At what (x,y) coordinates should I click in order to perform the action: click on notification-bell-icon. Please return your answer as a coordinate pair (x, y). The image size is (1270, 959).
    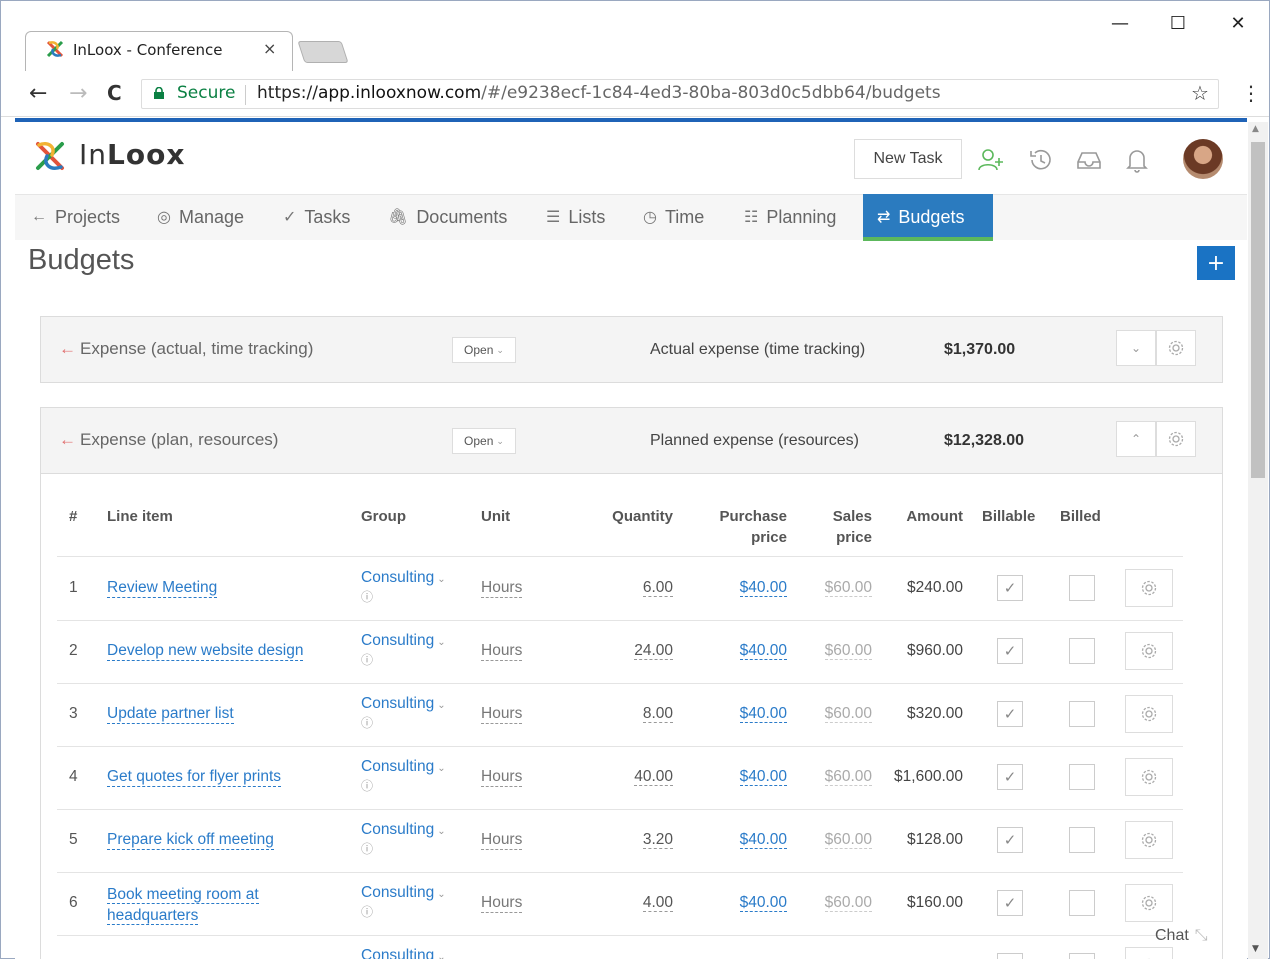
    Looking at the image, I should click on (1137, 160).